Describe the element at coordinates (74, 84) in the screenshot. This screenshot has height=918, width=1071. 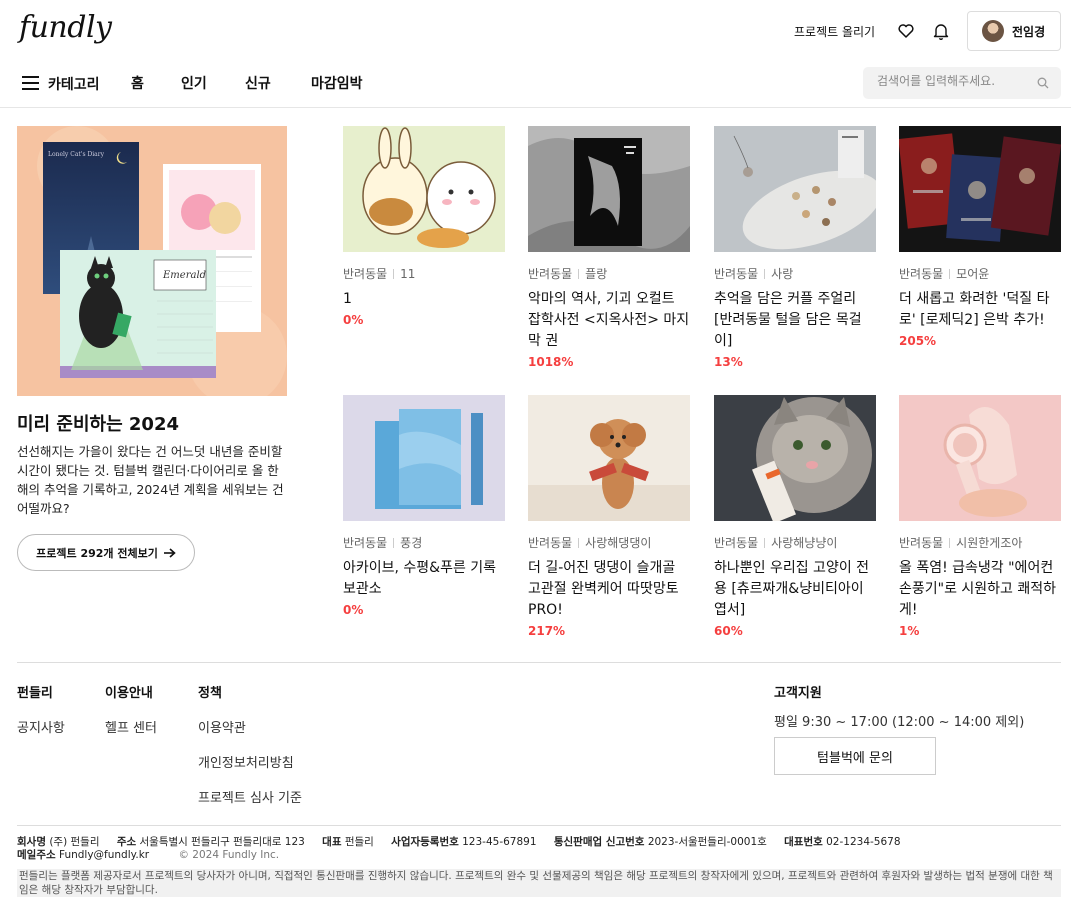
I see `nav-category: 카테고리` at that location.